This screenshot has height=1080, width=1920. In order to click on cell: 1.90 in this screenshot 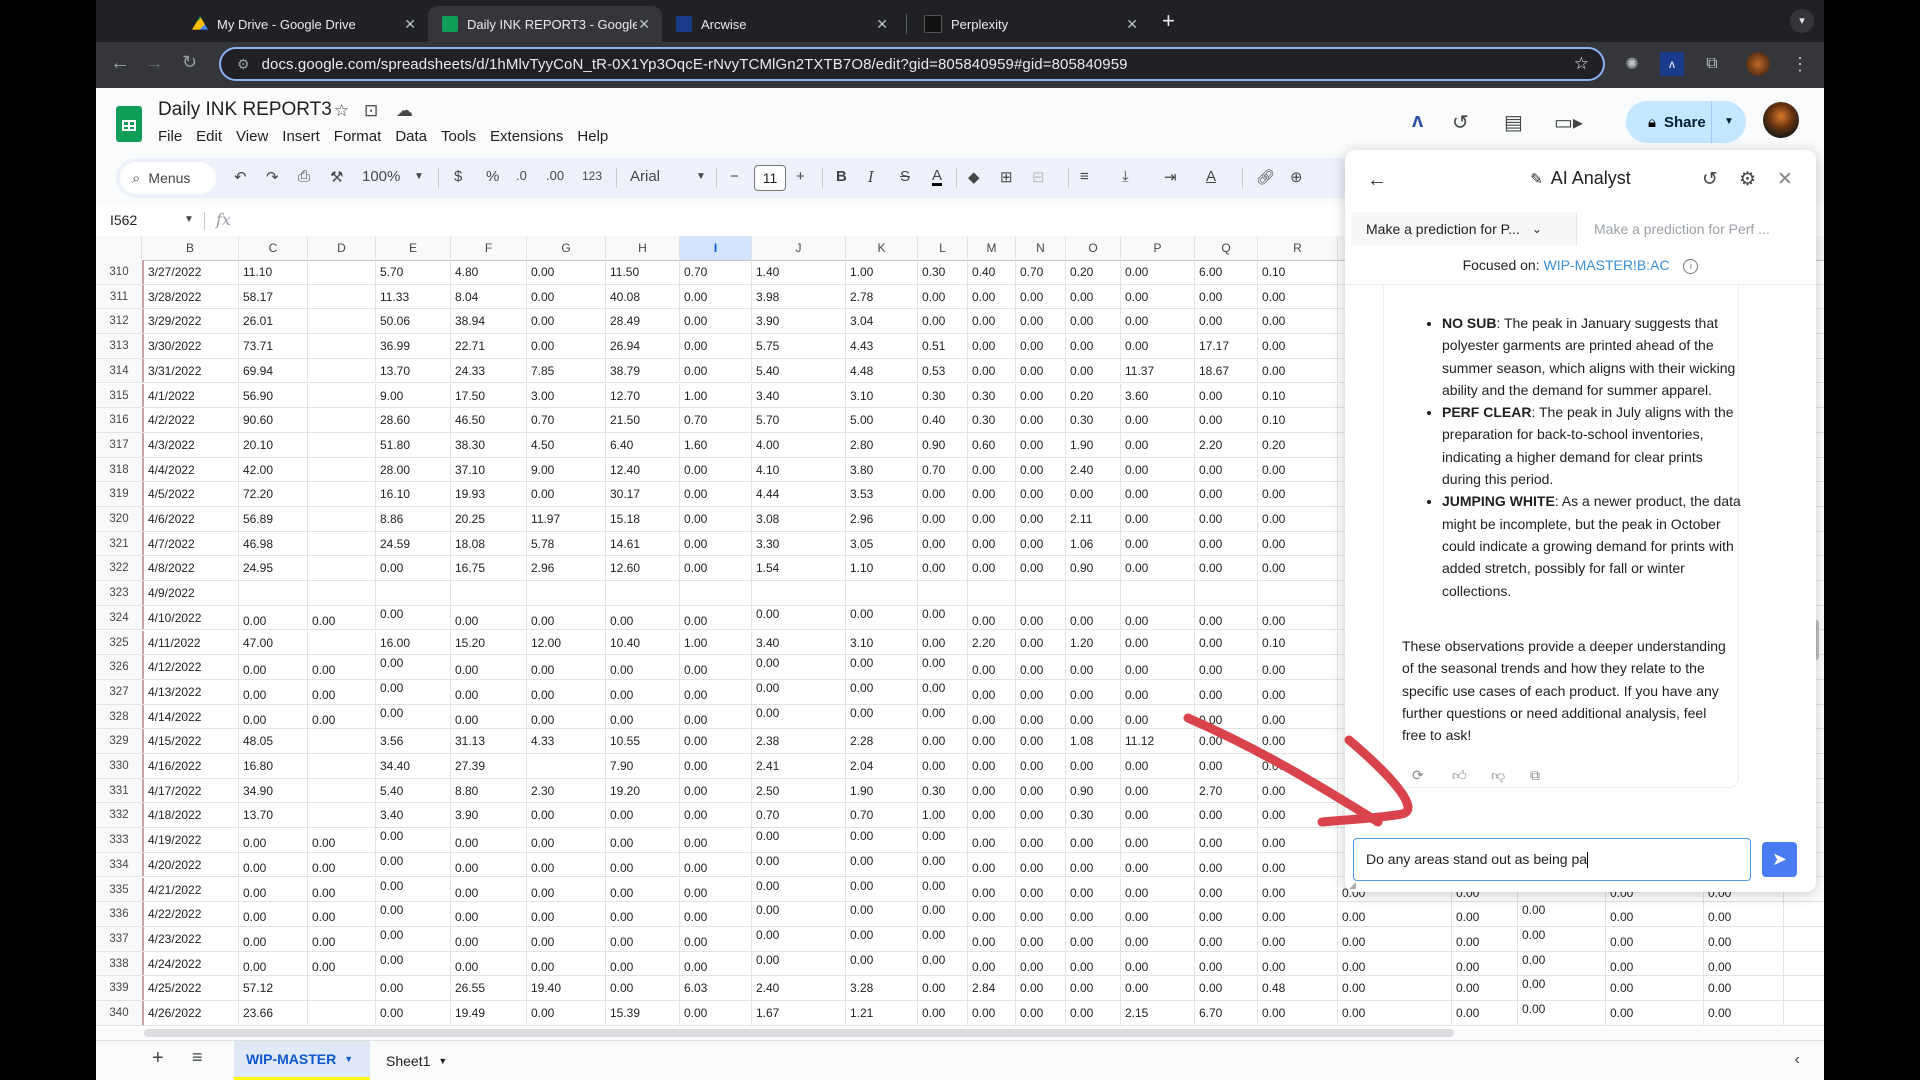, I will do `click(1093, 444)`.